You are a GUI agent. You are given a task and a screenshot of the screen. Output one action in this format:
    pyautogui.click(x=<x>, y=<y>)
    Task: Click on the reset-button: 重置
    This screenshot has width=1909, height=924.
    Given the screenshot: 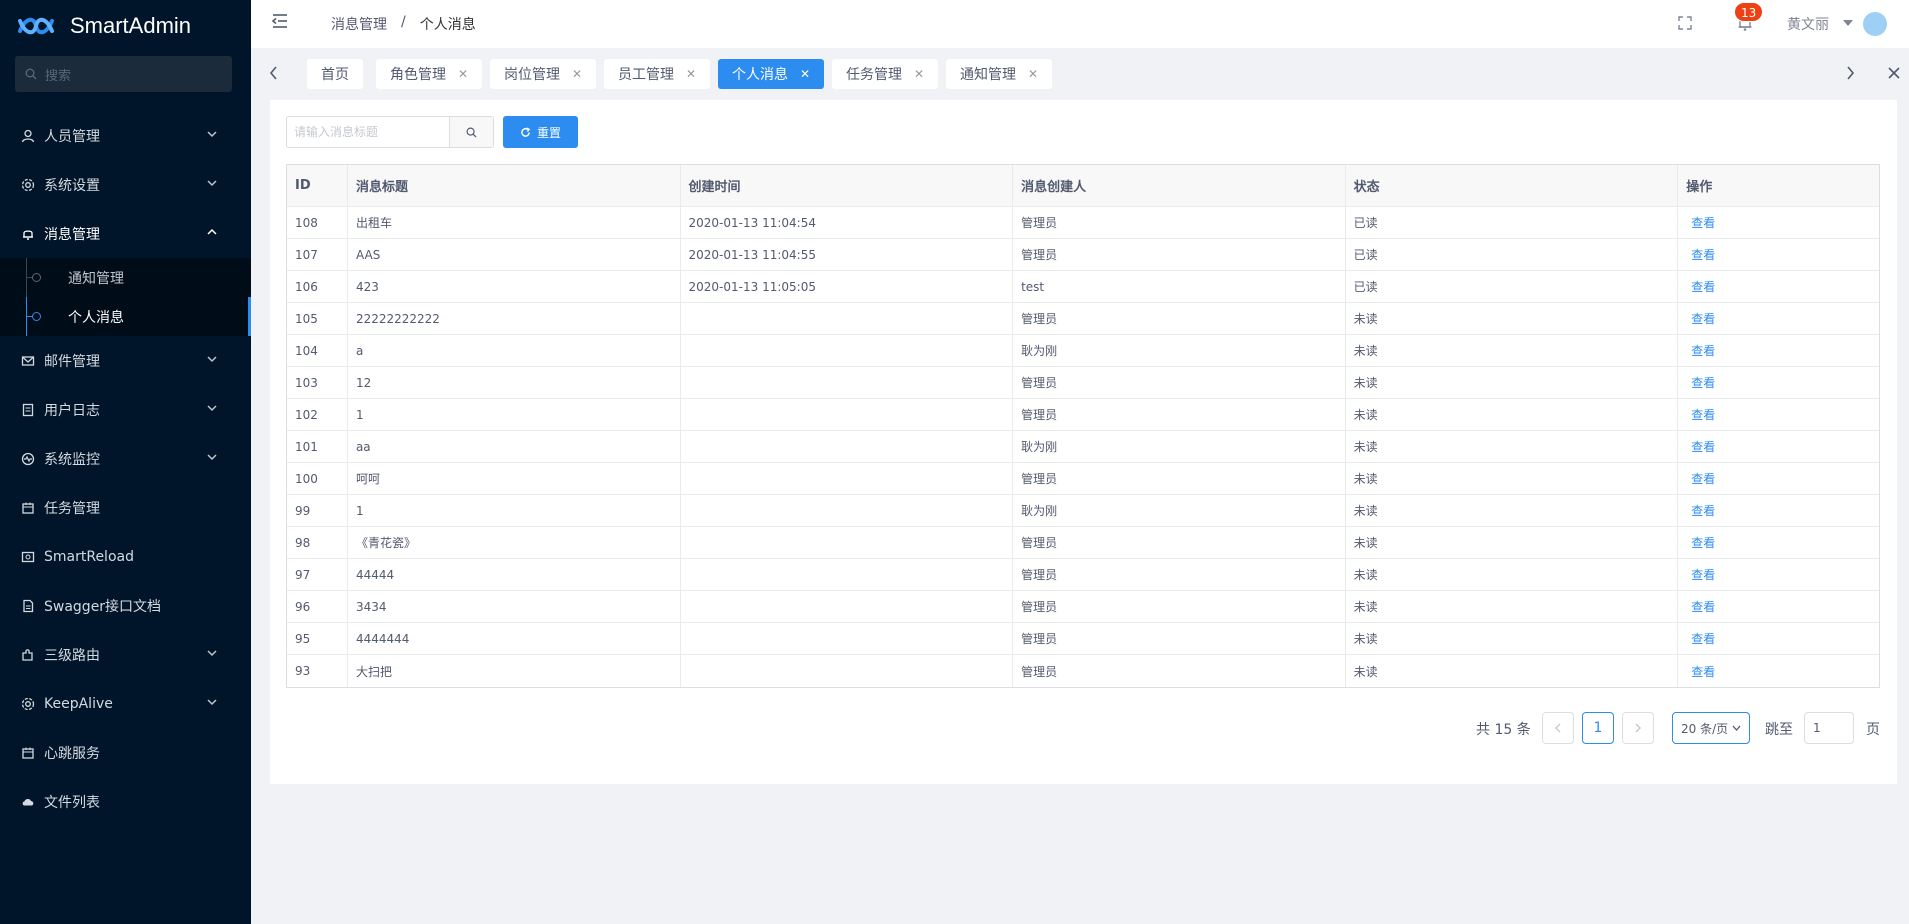 What is the action you would take?
    pyautogui.click(x=540, y=132)
    